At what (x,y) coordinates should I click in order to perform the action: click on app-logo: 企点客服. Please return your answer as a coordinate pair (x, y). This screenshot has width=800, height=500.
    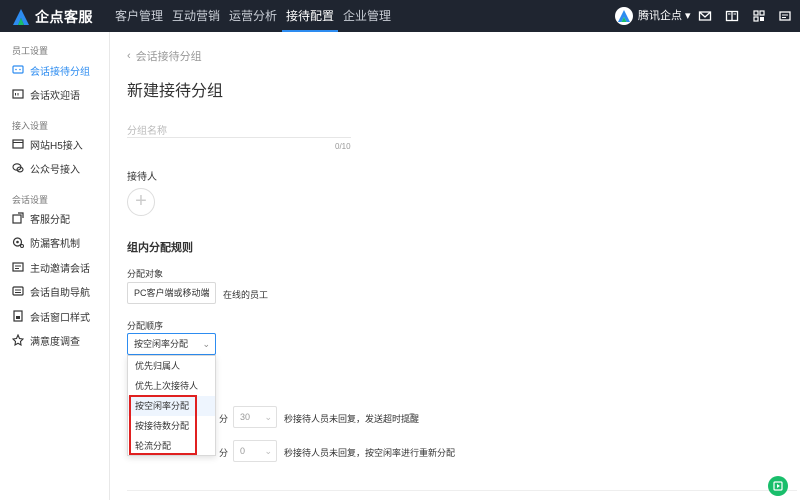
    Looking at the image, I should click on (52, 17).